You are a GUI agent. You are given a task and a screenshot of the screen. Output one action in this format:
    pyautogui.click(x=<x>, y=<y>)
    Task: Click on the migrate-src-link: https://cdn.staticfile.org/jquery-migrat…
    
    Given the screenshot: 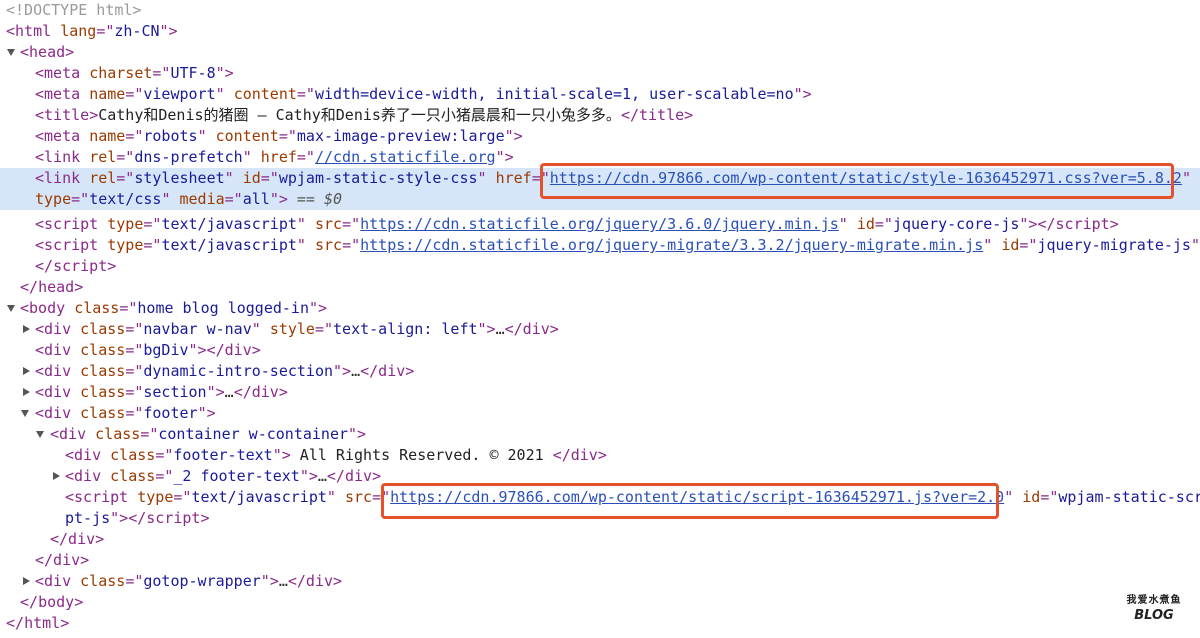 What is the action you would take?
    pyautogui.click(x=671, y=245)
    